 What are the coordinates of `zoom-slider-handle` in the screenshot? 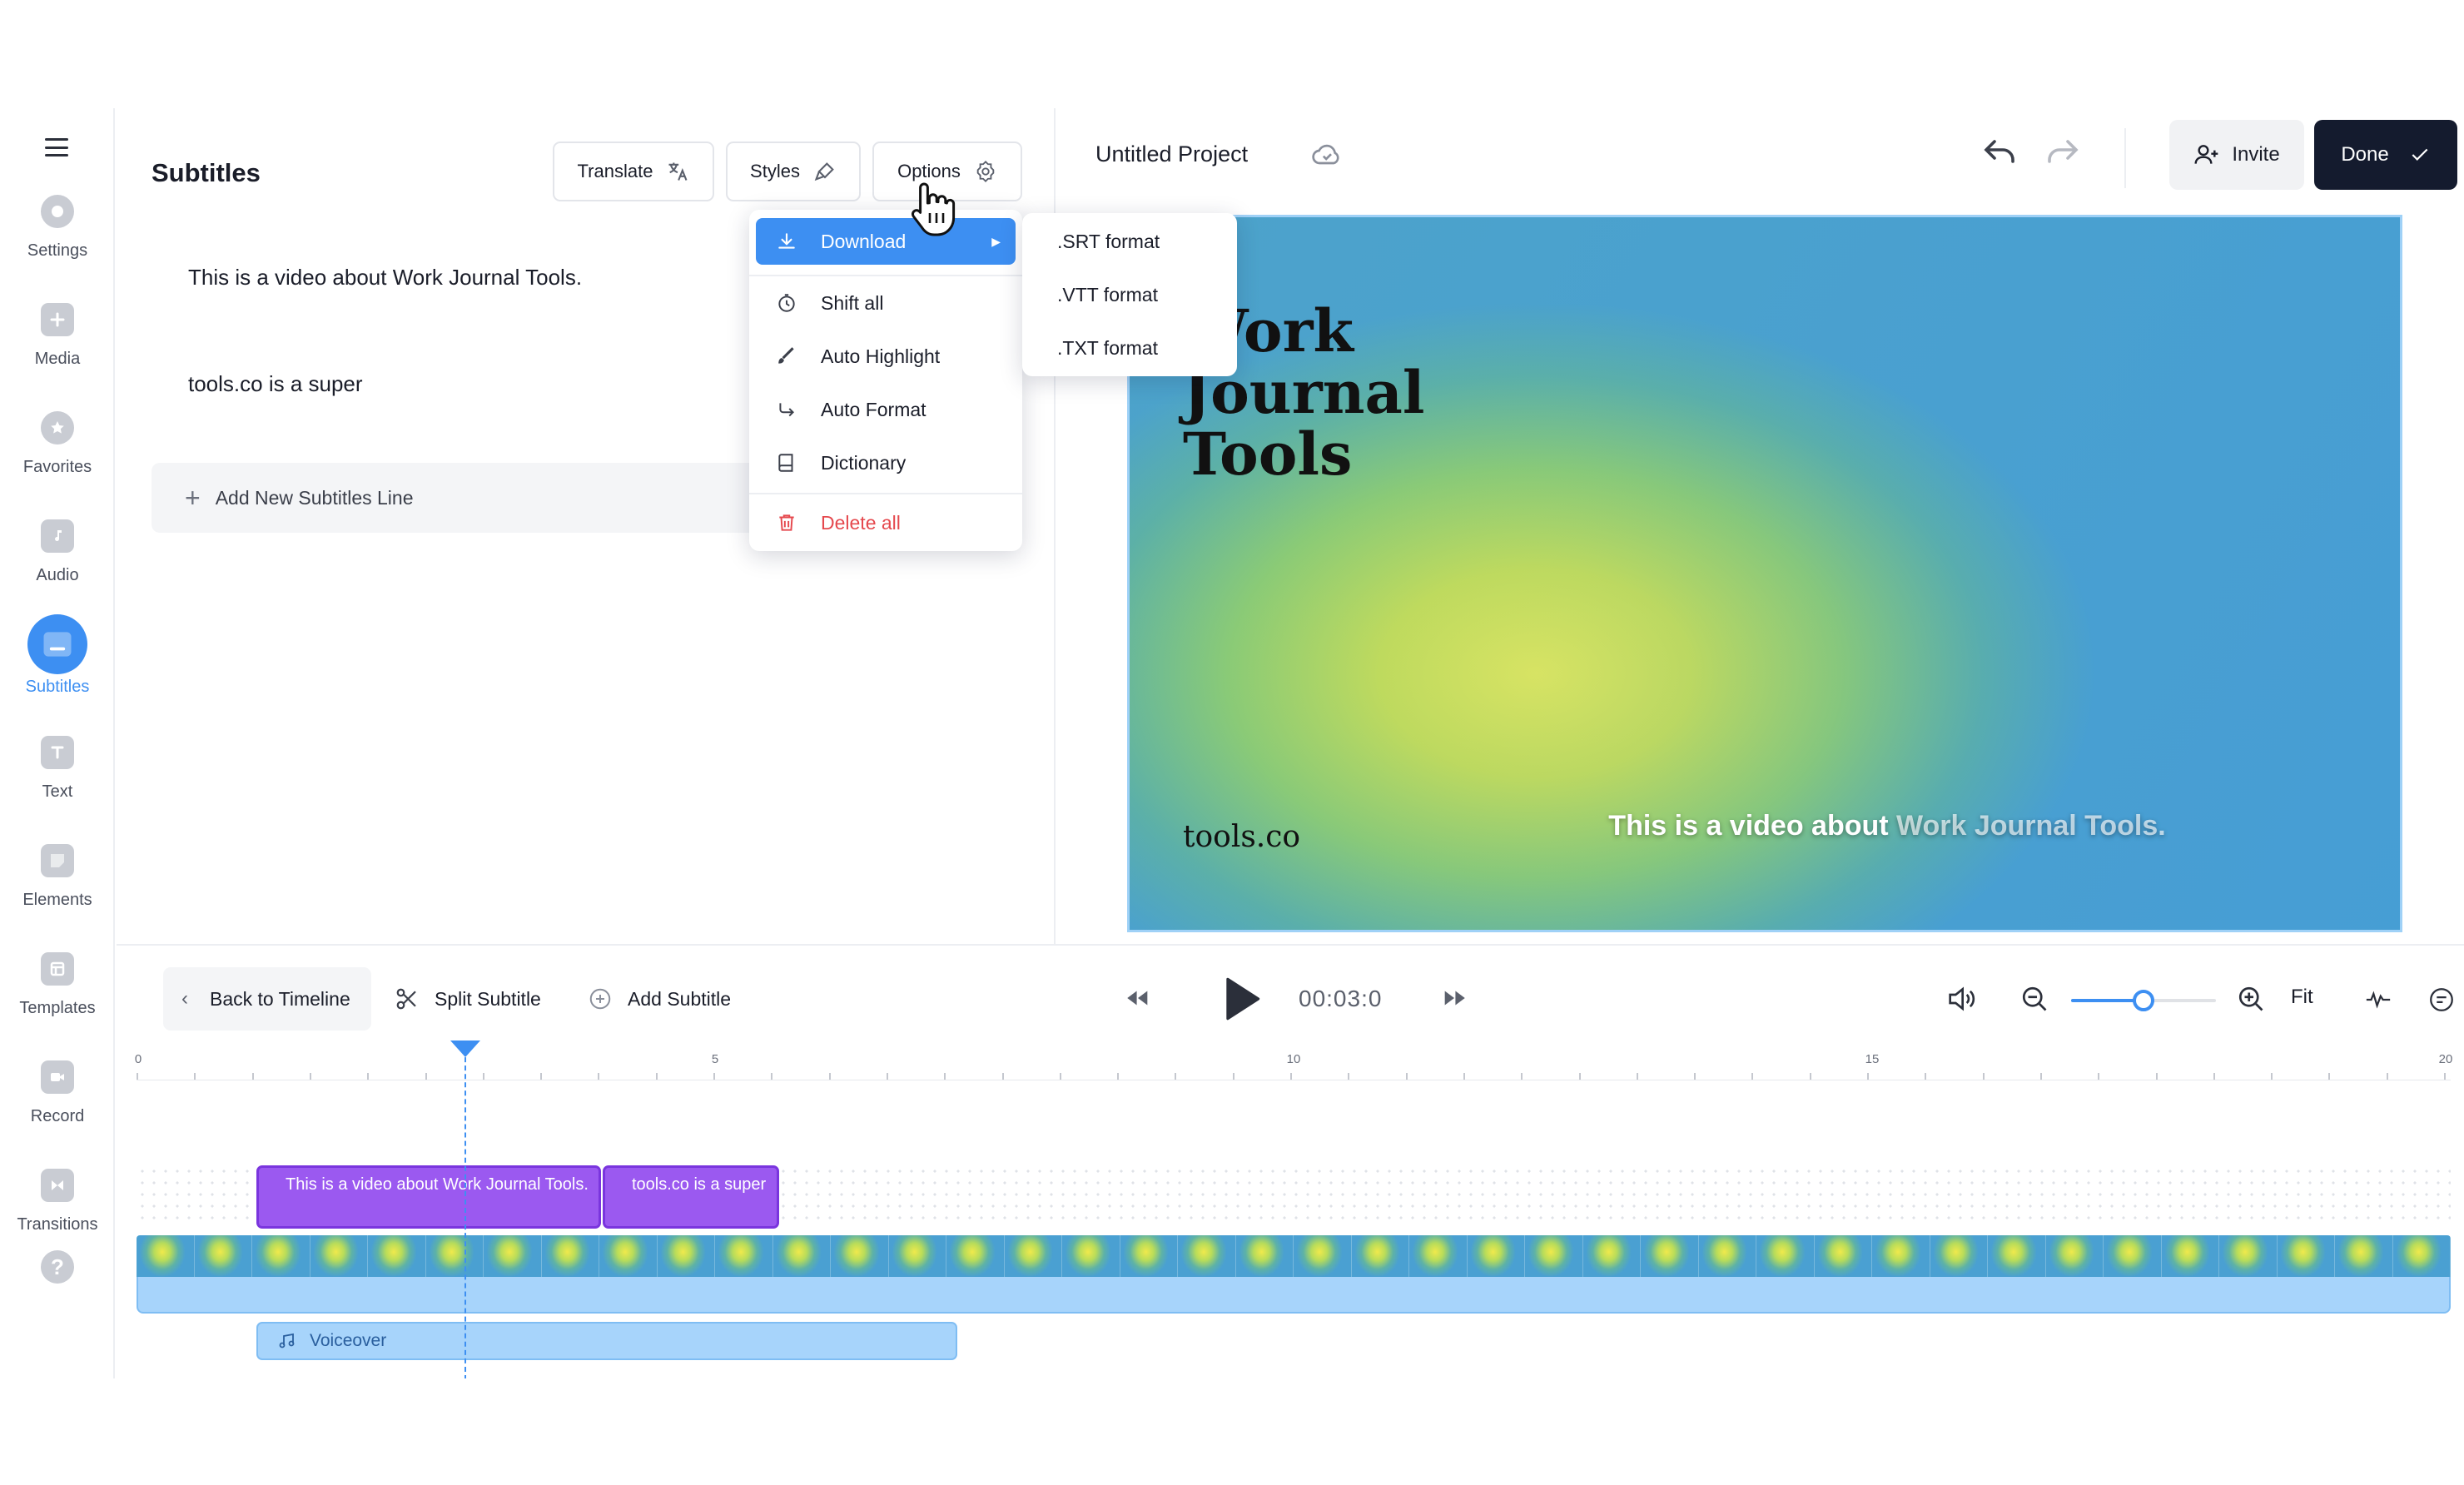 It's located at (2143, 1001).